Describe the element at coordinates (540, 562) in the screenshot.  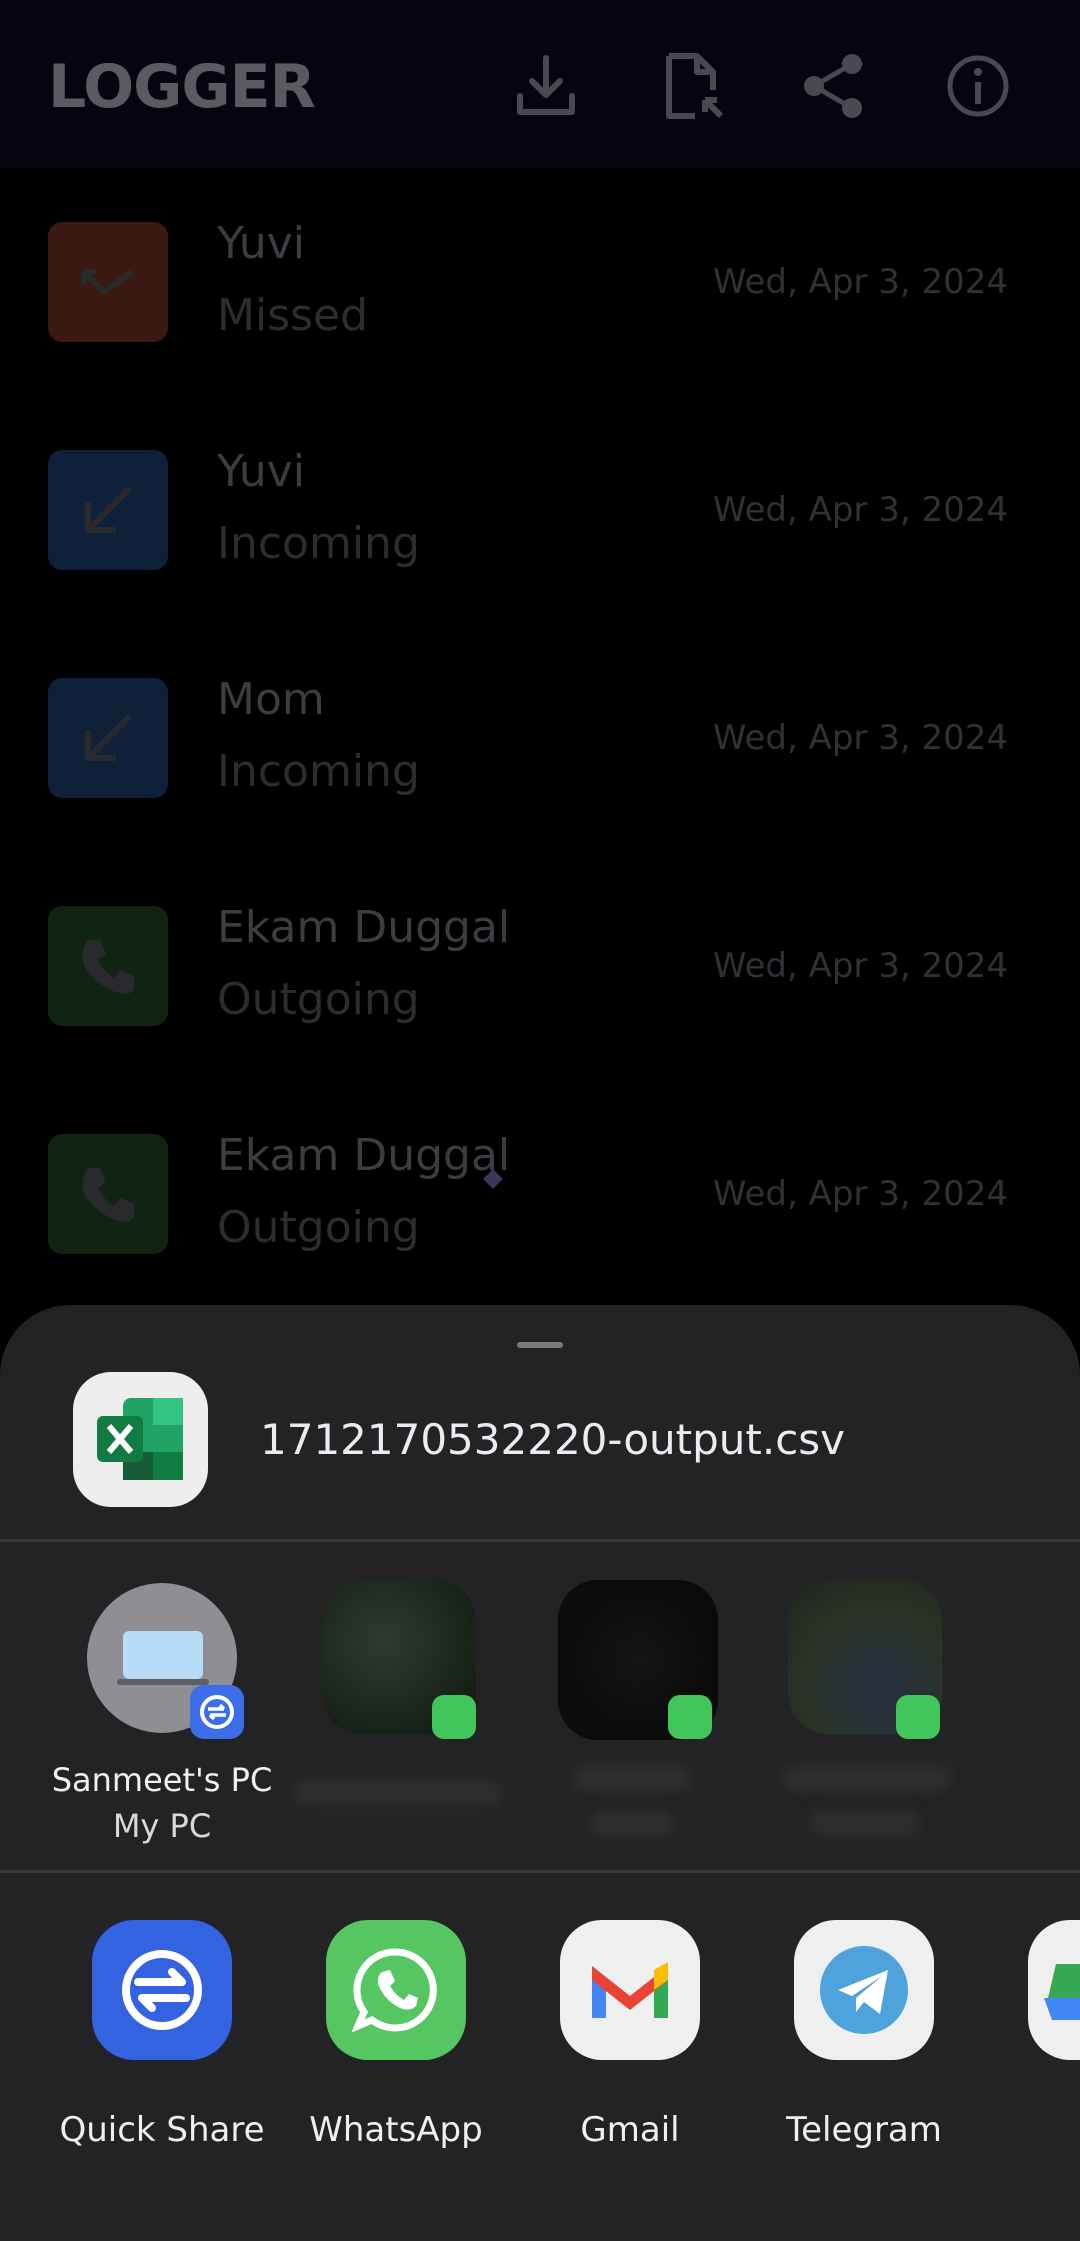
I see `call-log-item: Yuvi Incoming Wed, Apr 3, 2024` at that location.